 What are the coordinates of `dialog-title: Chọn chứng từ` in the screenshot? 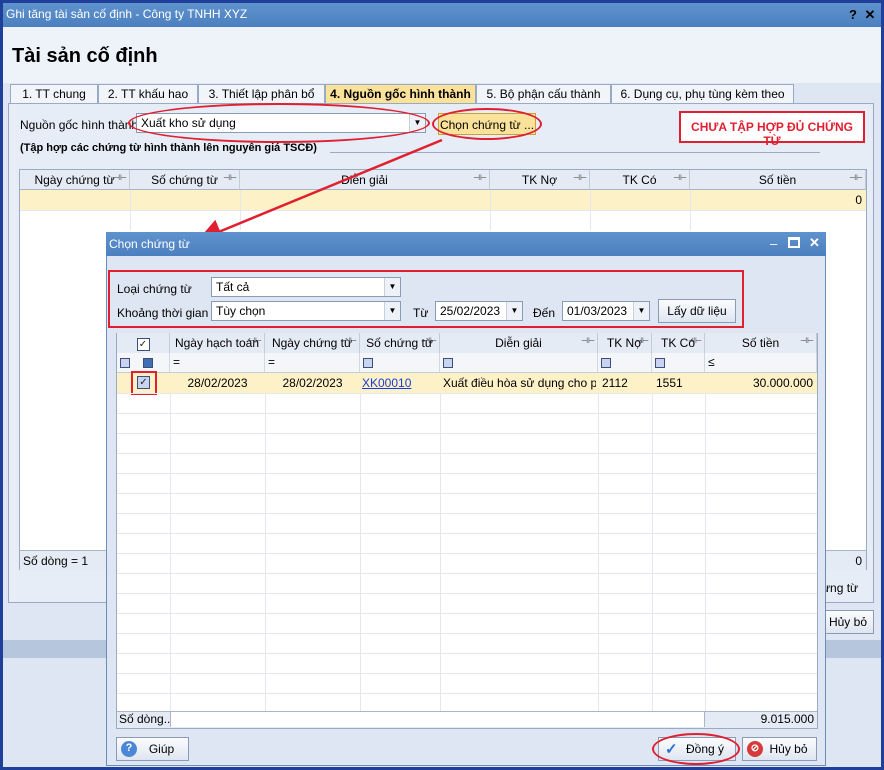 It's located at (466, 244).